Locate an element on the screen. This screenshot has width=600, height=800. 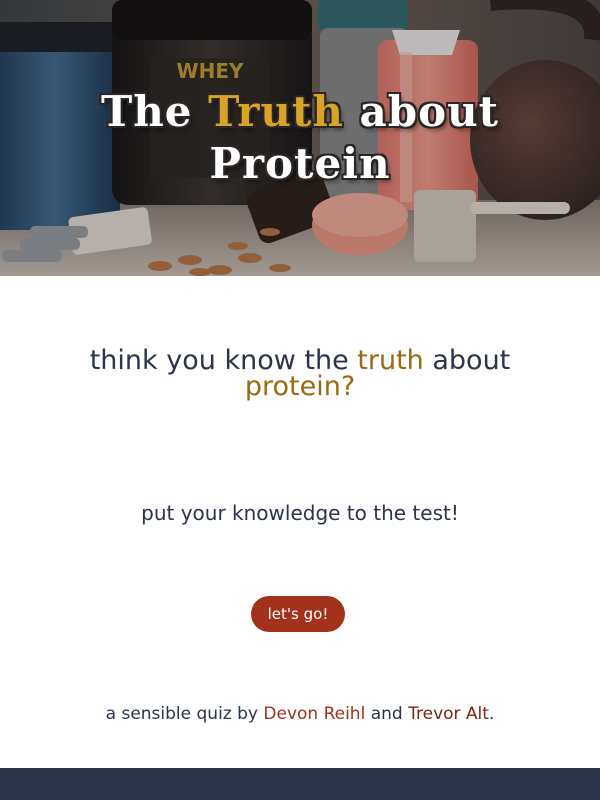
author-link-devon: Devon Reihl is located at coordinates (314, 714).